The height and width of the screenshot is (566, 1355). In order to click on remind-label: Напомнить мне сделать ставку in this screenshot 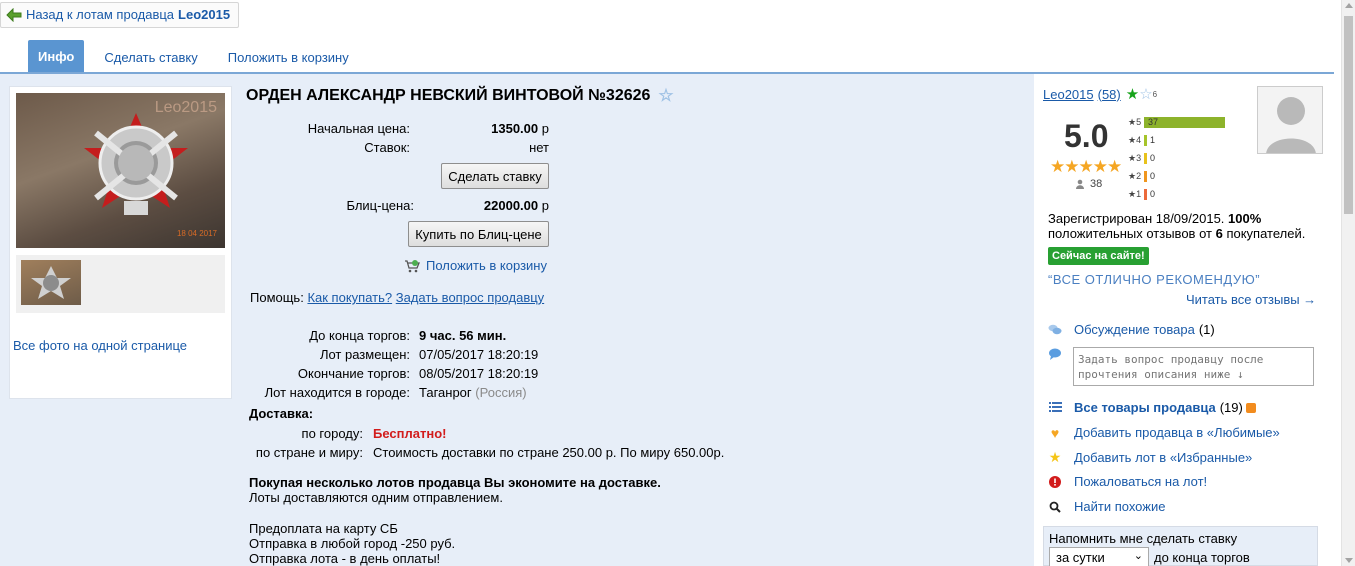, I will do `click(1143, 538)`.